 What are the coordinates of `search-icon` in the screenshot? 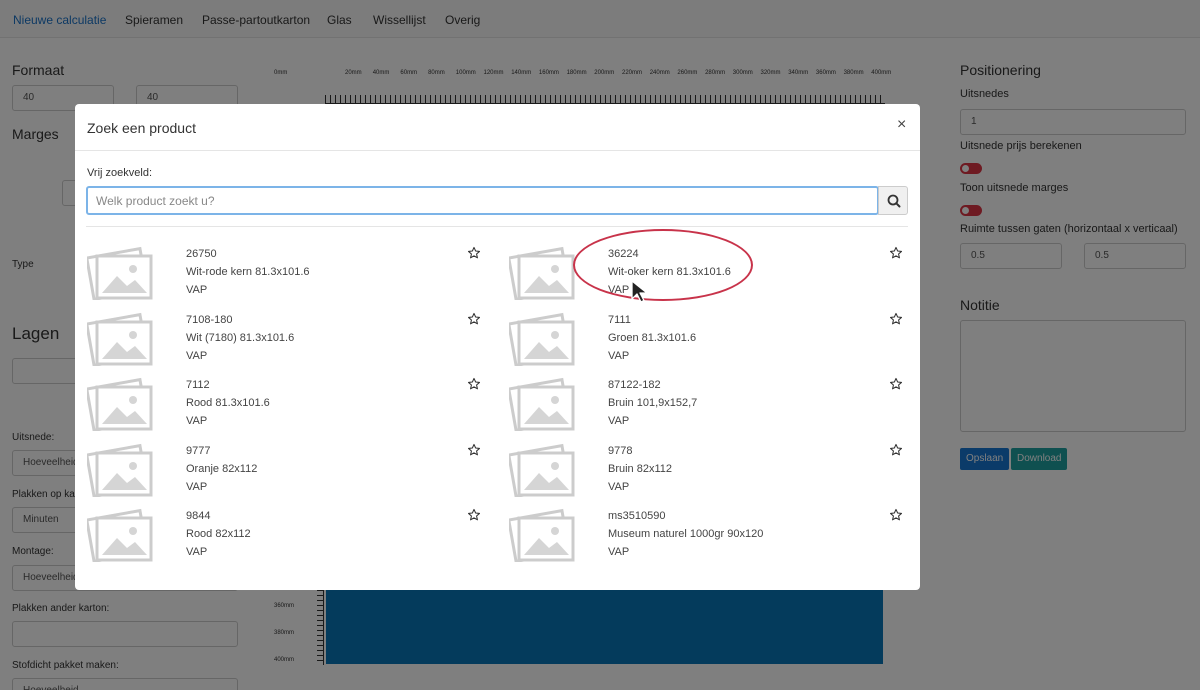 It's located at (894, 201).